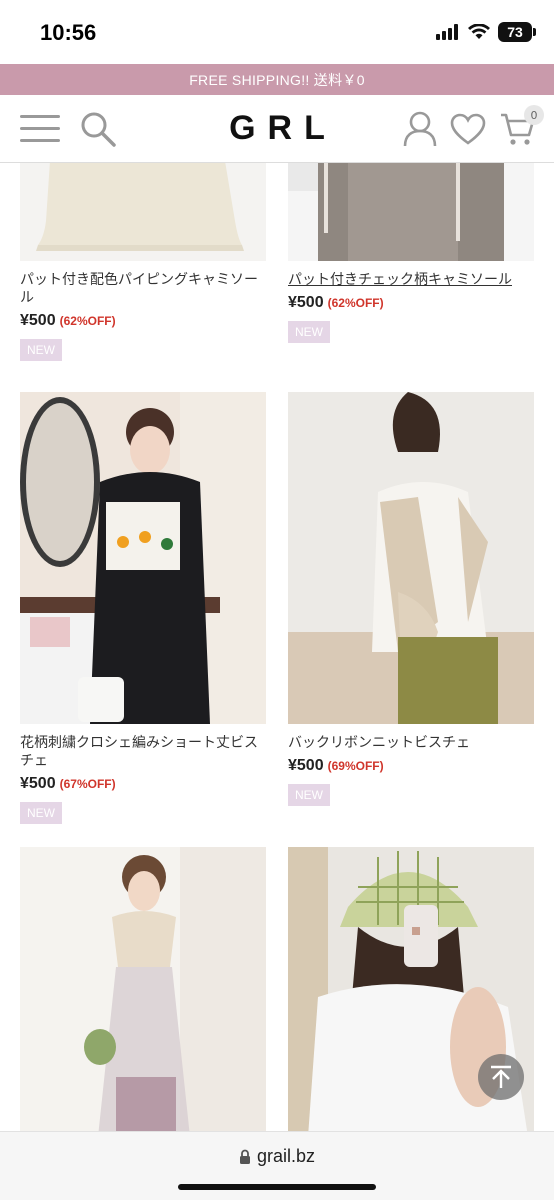  Describe the element at coordinates (244, 1156) in the screenshot. I see `lock-icon` at that location.